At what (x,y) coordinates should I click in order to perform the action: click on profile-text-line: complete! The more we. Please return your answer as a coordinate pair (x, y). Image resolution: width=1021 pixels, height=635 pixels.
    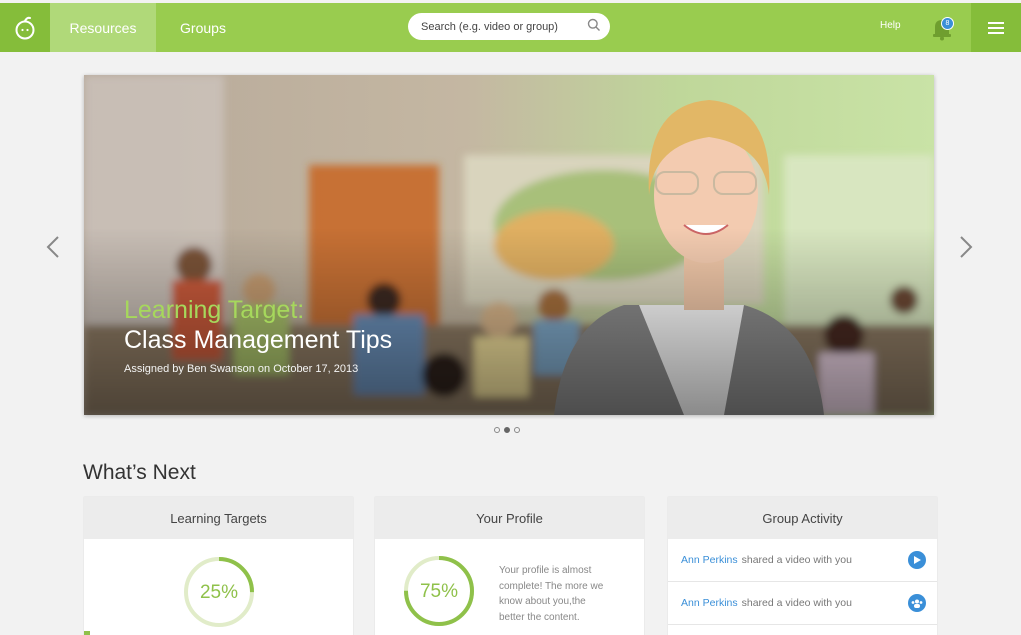
    Looking at the image, I should click on (551, 586).